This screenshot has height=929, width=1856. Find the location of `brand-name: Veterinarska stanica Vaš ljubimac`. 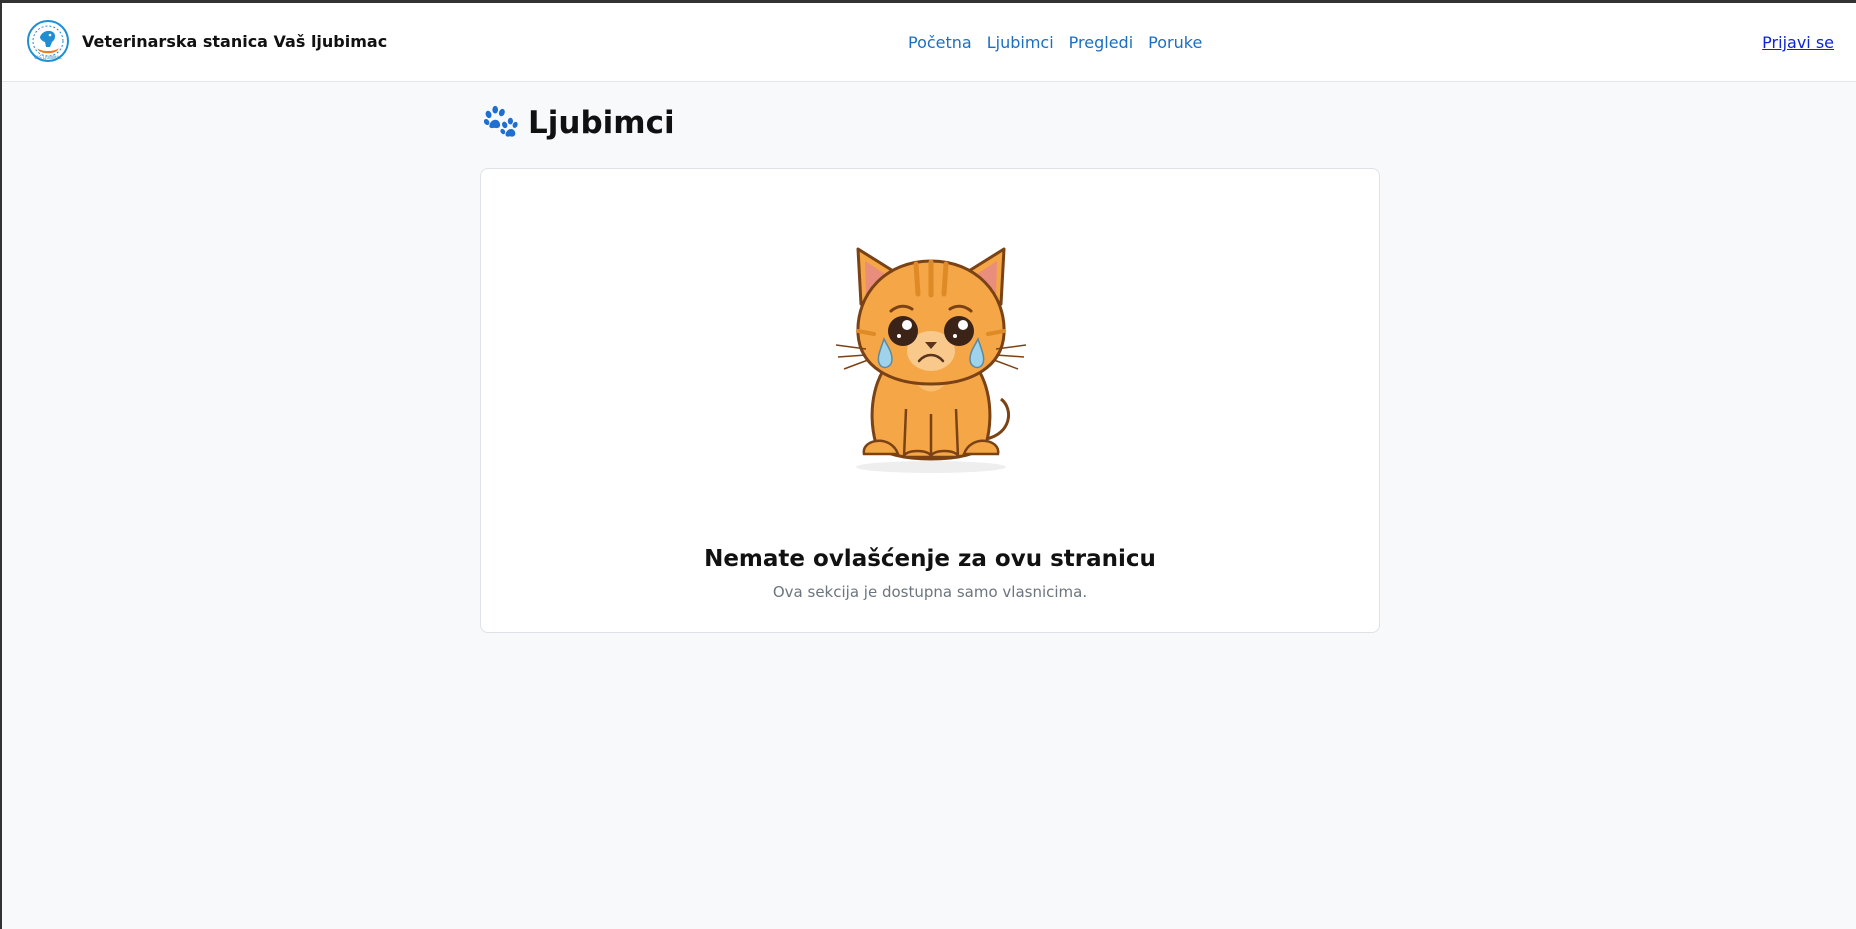

brand-name: Veterinarska stanica Vaš ljubimac is located at coordinates (235, 41).